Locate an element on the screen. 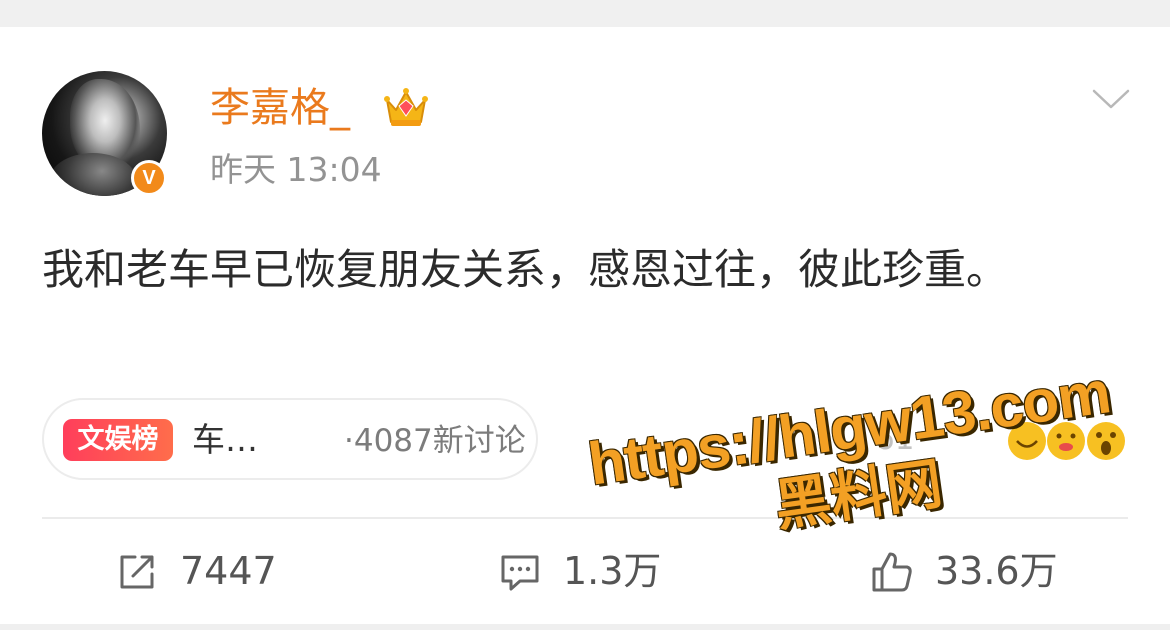 The image size is (1170, 630). comment-icon is located at coordinates (520, 573).